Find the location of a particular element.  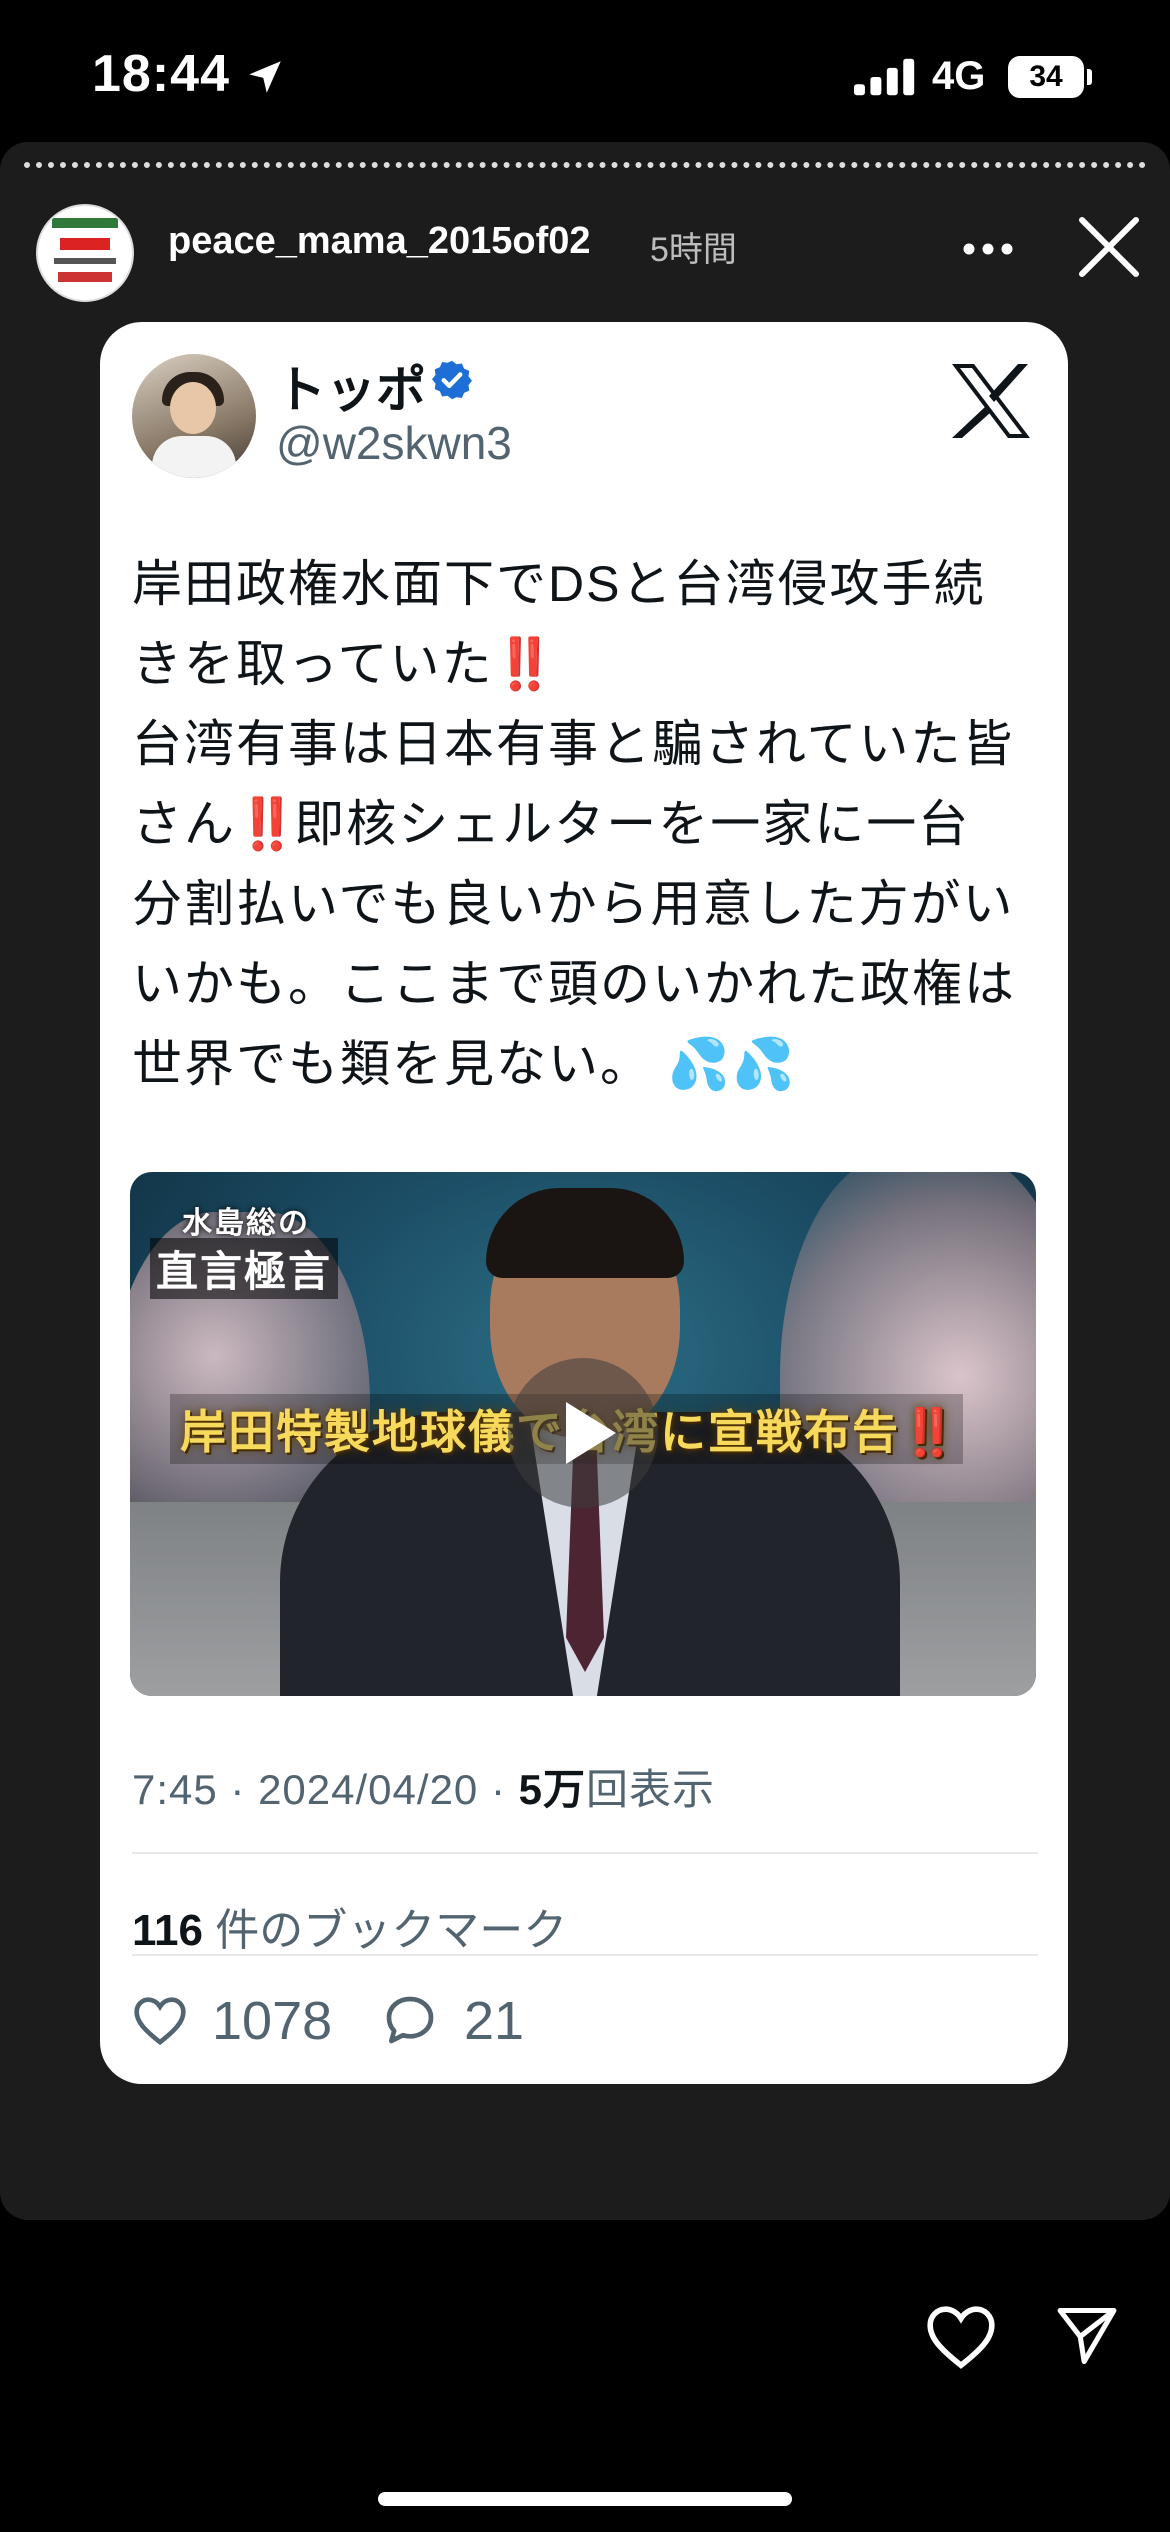

tweet-text-line: きを取っていた is located at coordinates (313, 664).